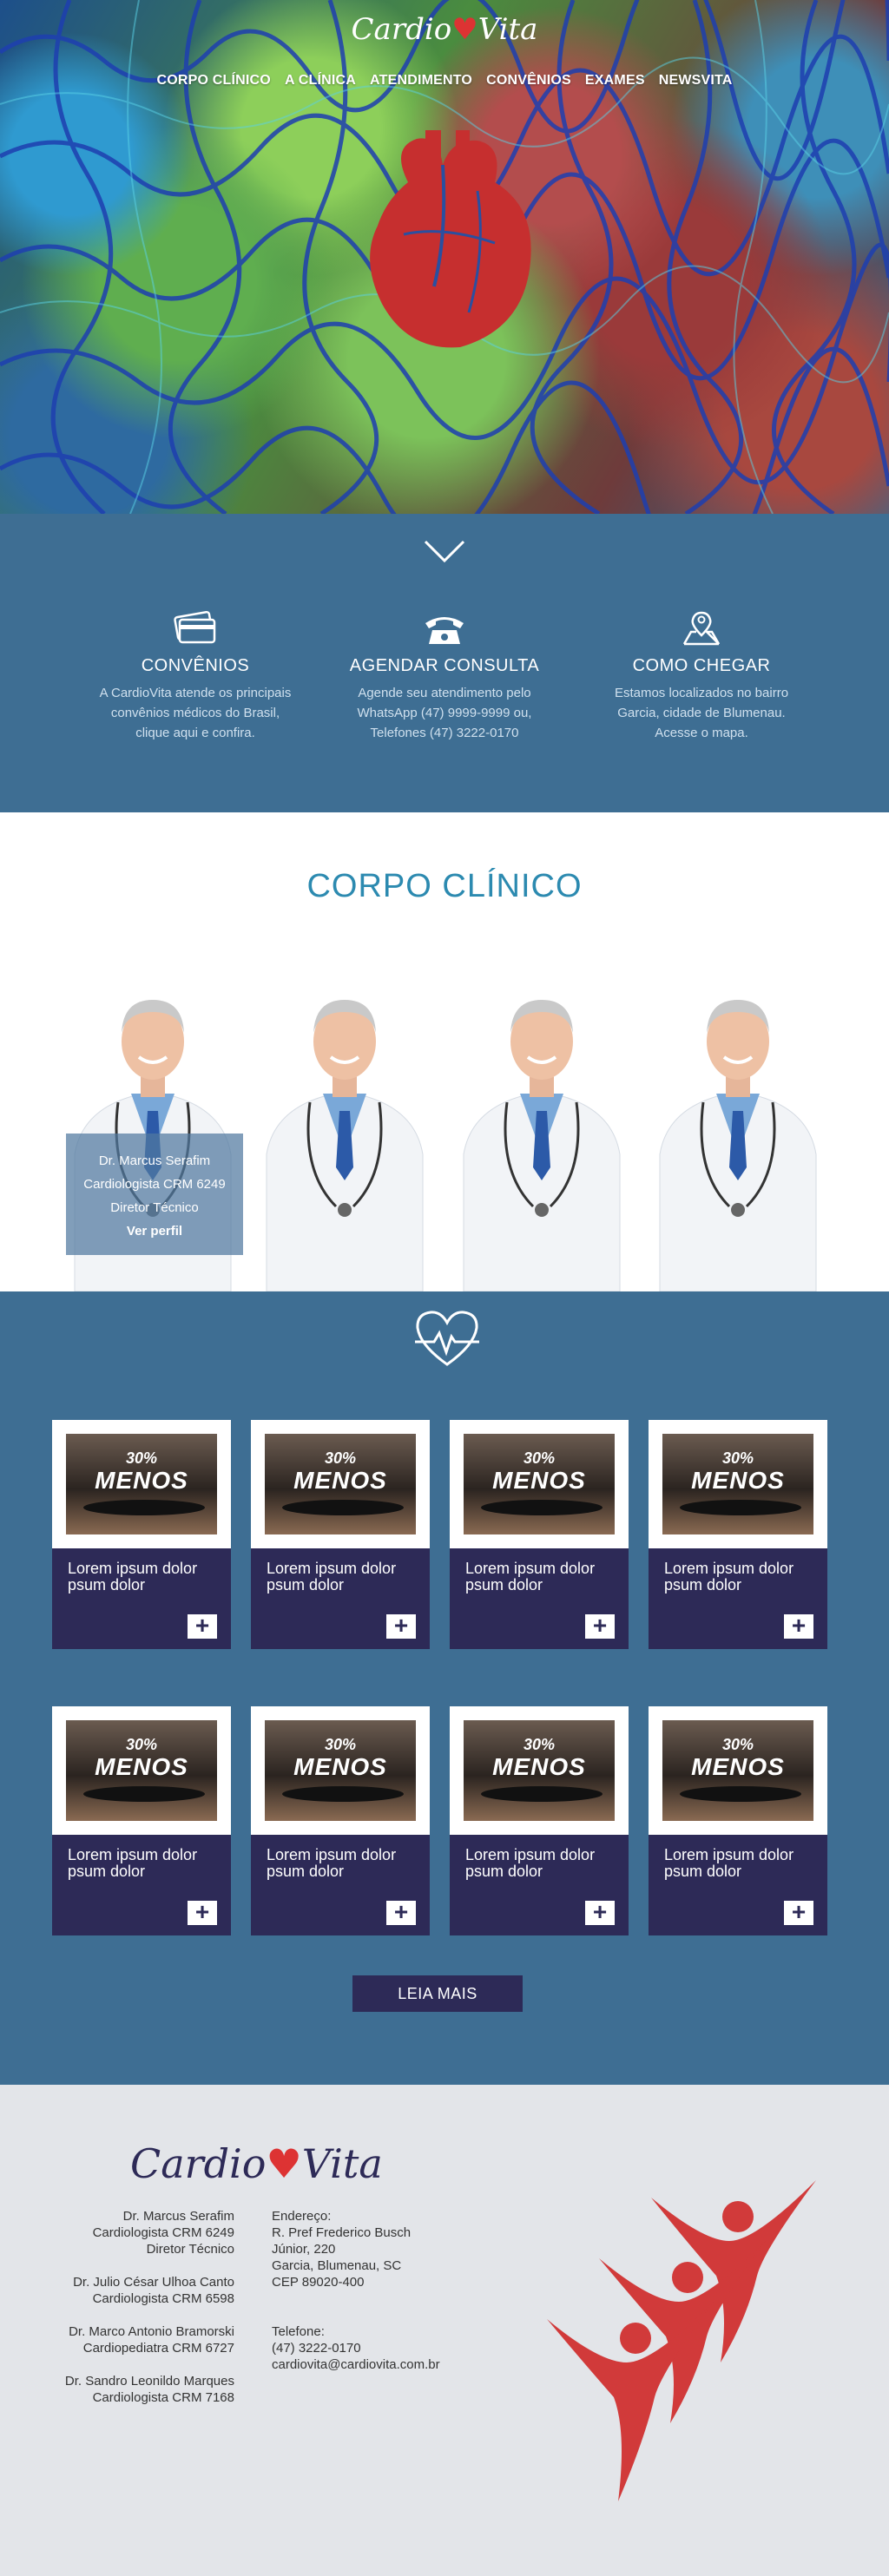  I want to click on footer-doctor-crm: Cardiopediatra CRM 6727, so click(158, 2348).